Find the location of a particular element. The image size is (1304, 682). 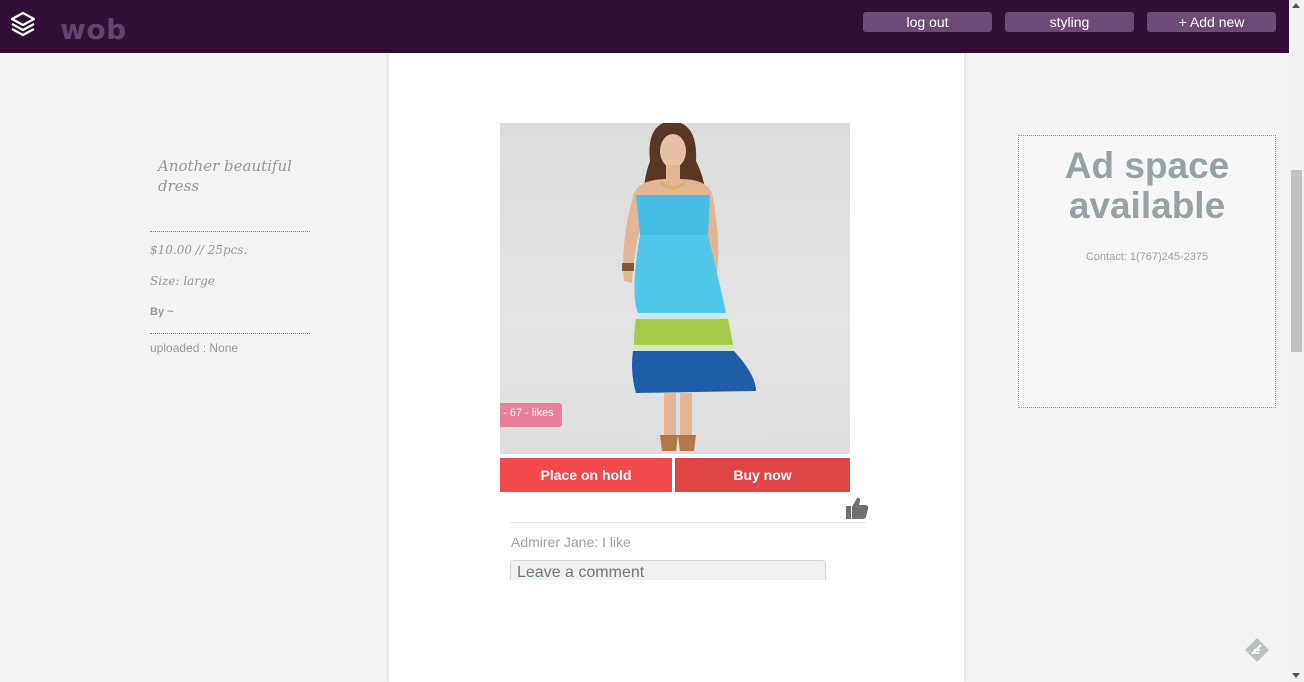

likes-badge: - 67 - likes is located at coordinates (531, 415).